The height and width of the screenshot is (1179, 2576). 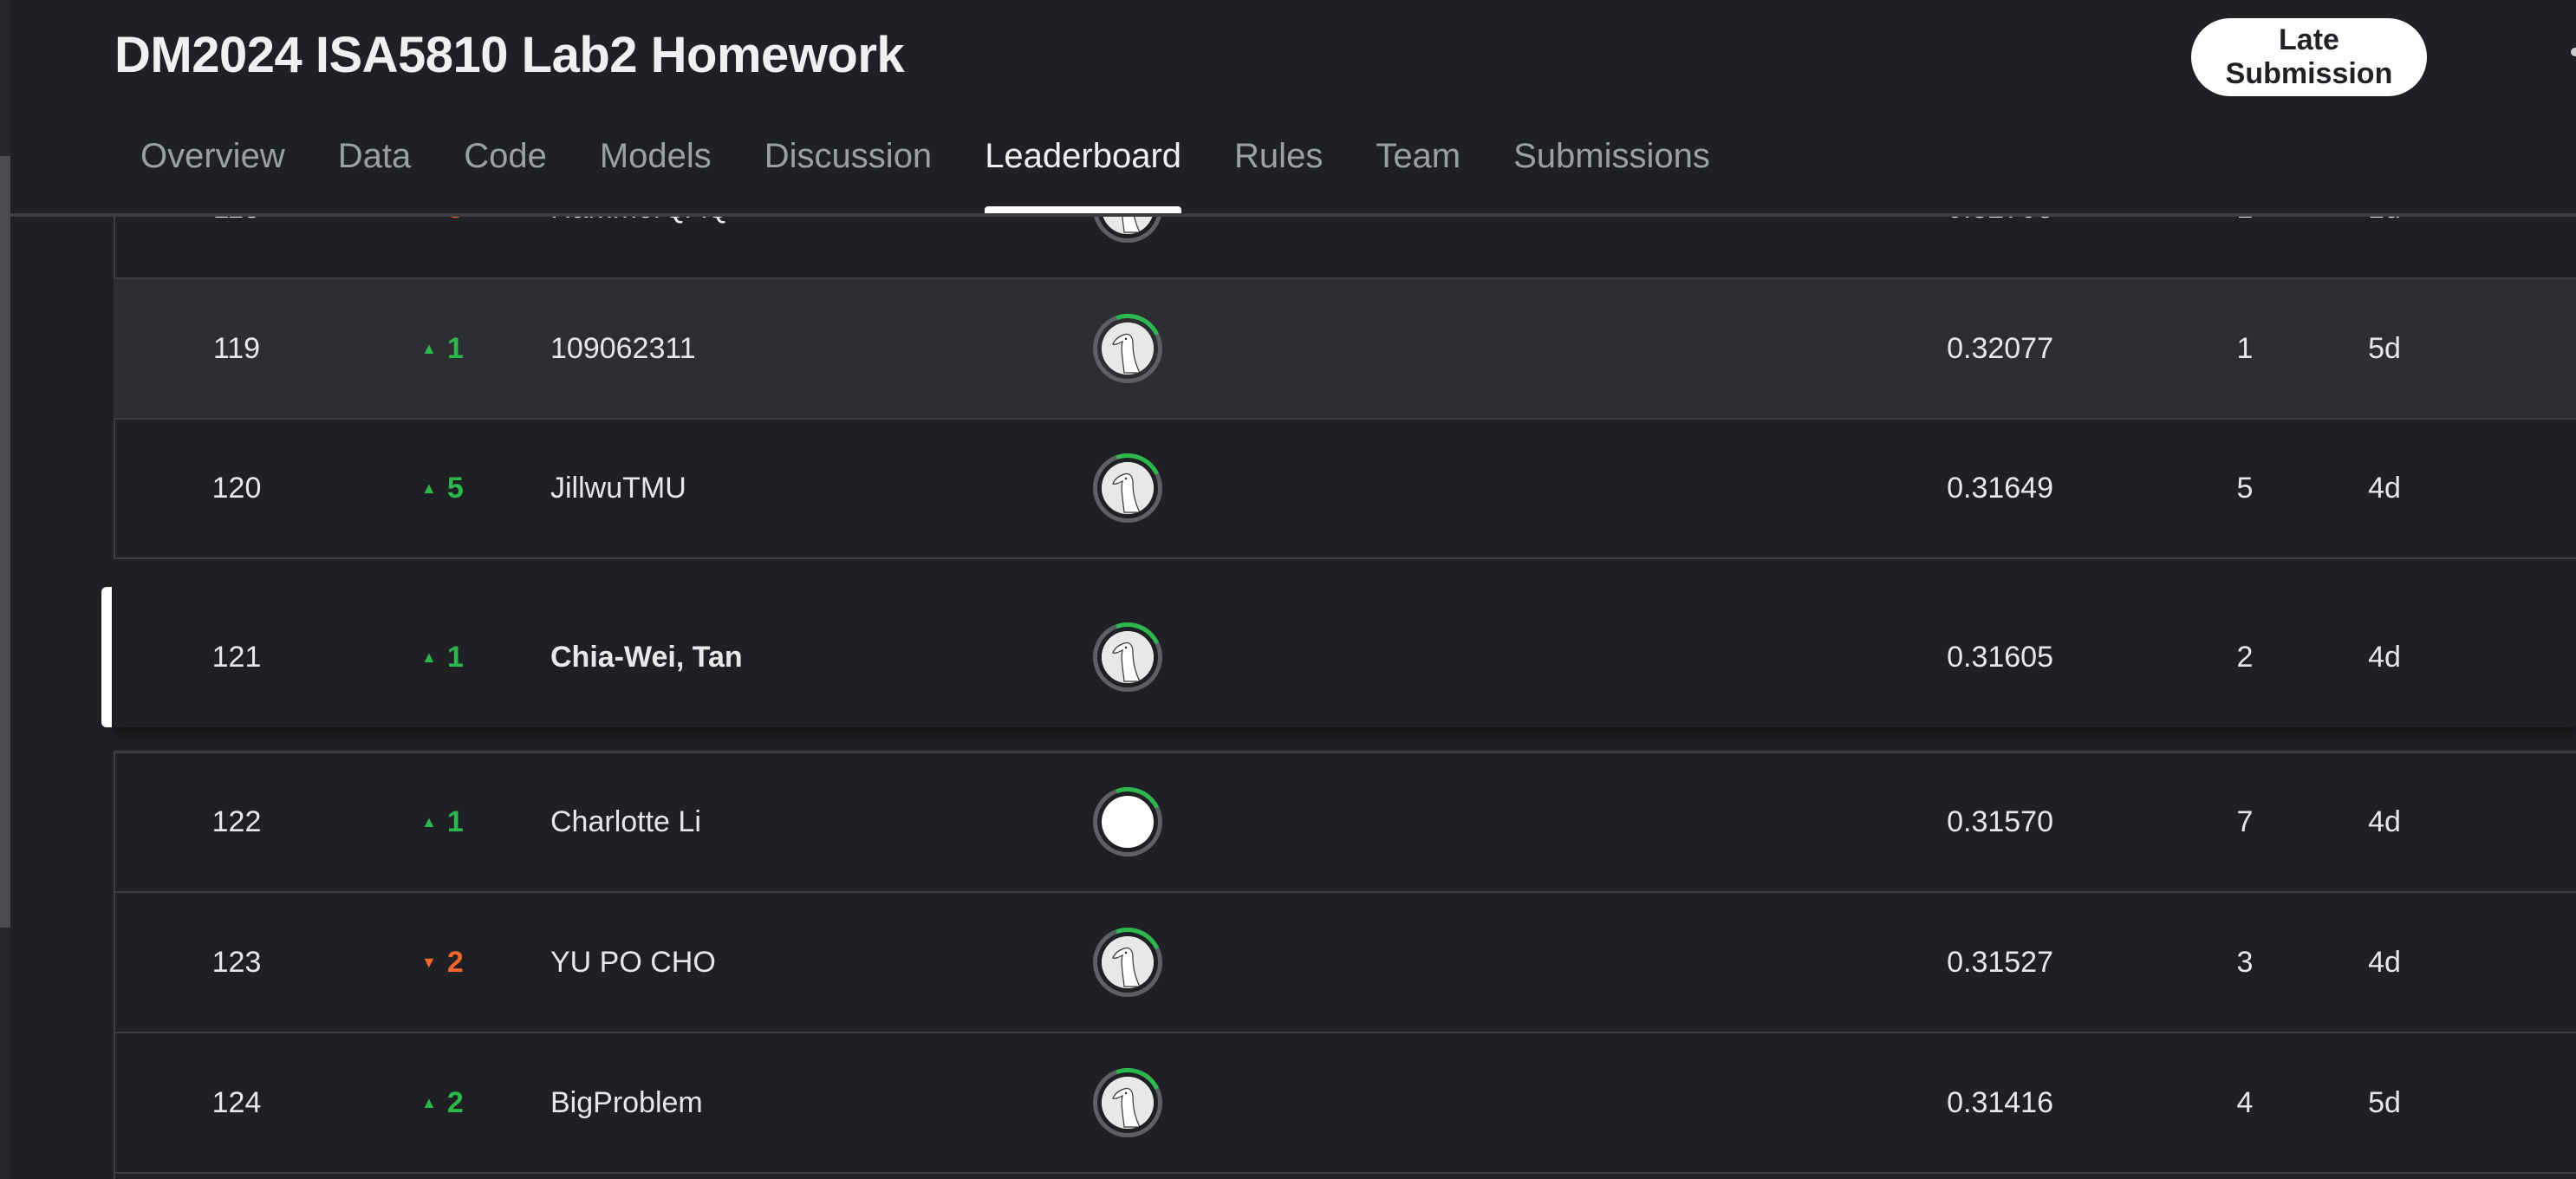 I want to click on score: 0.31649, so click(x=2000, y=488).